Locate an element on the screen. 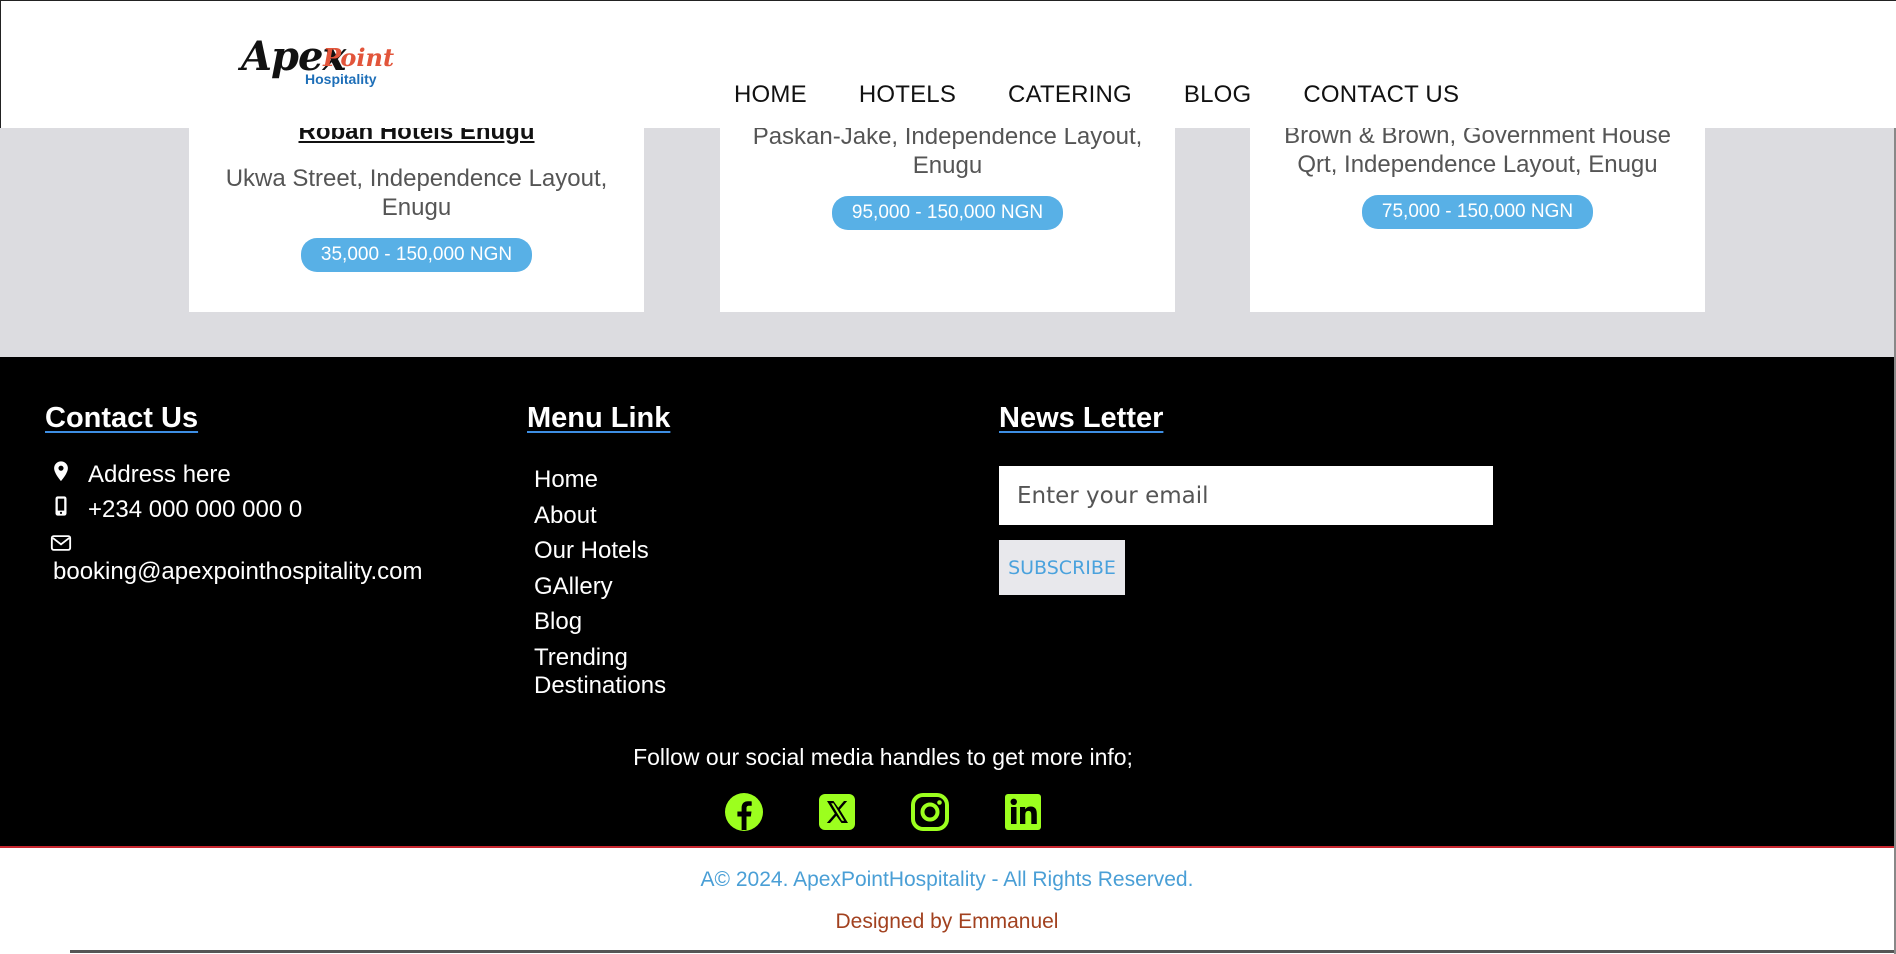 Image resolution: width=1896 pixels, height=954 pixels. footer-link-trending-destinations: Trending Destinations is located at coordinates (614, 672).